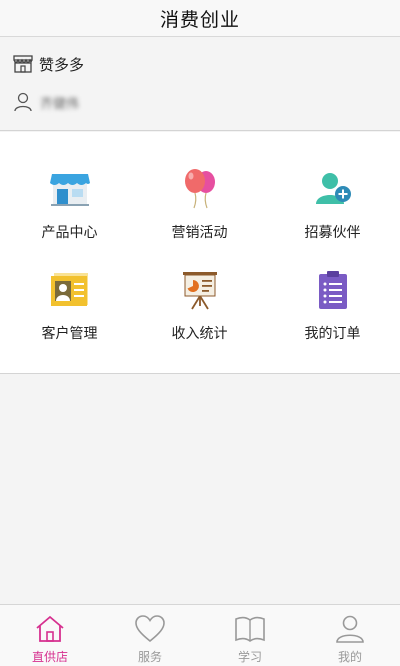 This screenshot has width=400, height=666. I want to click on tab-label: 我的, so click(349, 657).